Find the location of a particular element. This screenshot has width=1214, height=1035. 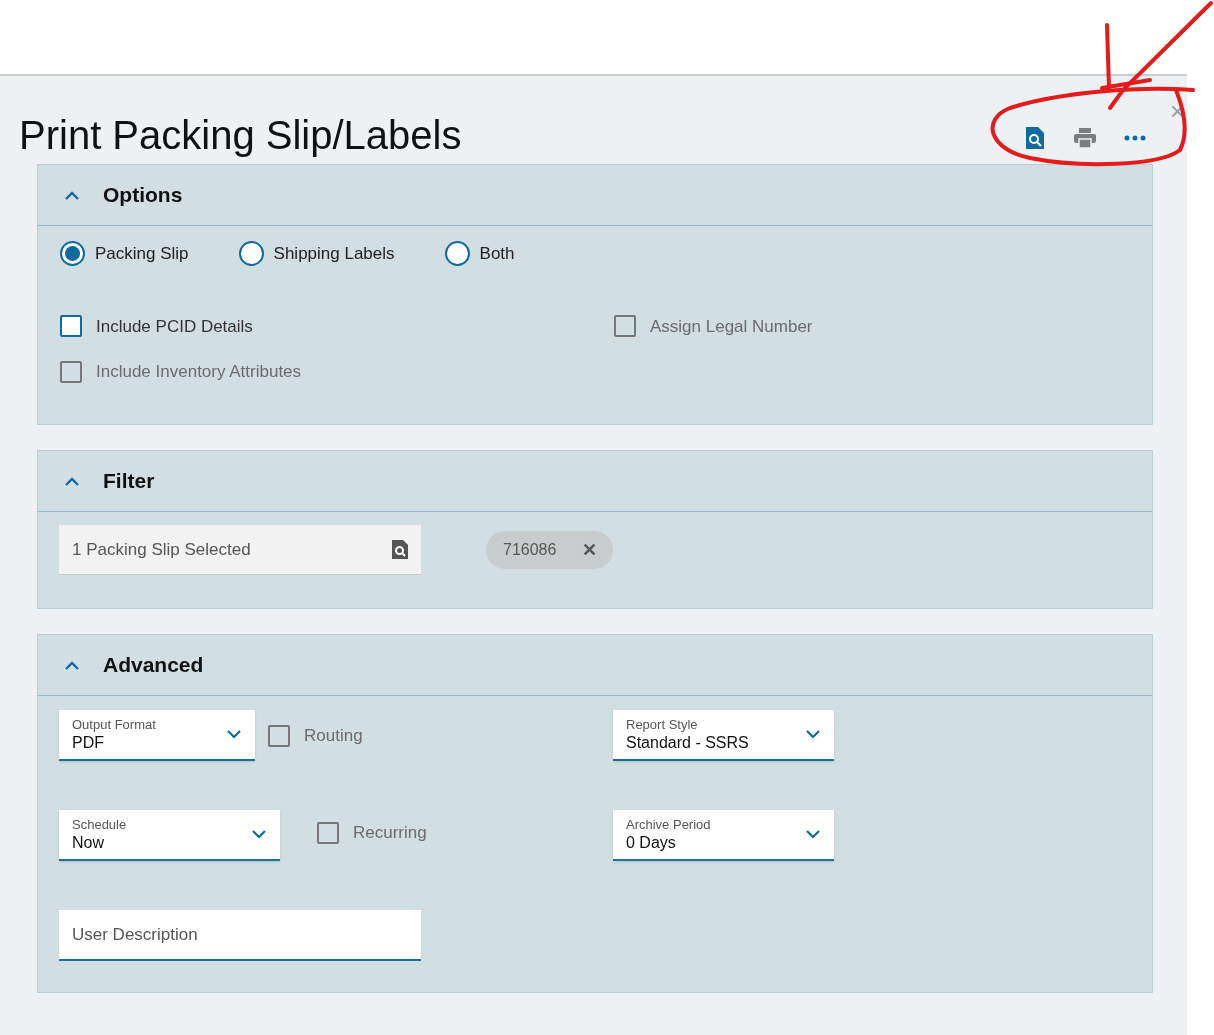

text-field: User Description is located at coordinates (240, 935).